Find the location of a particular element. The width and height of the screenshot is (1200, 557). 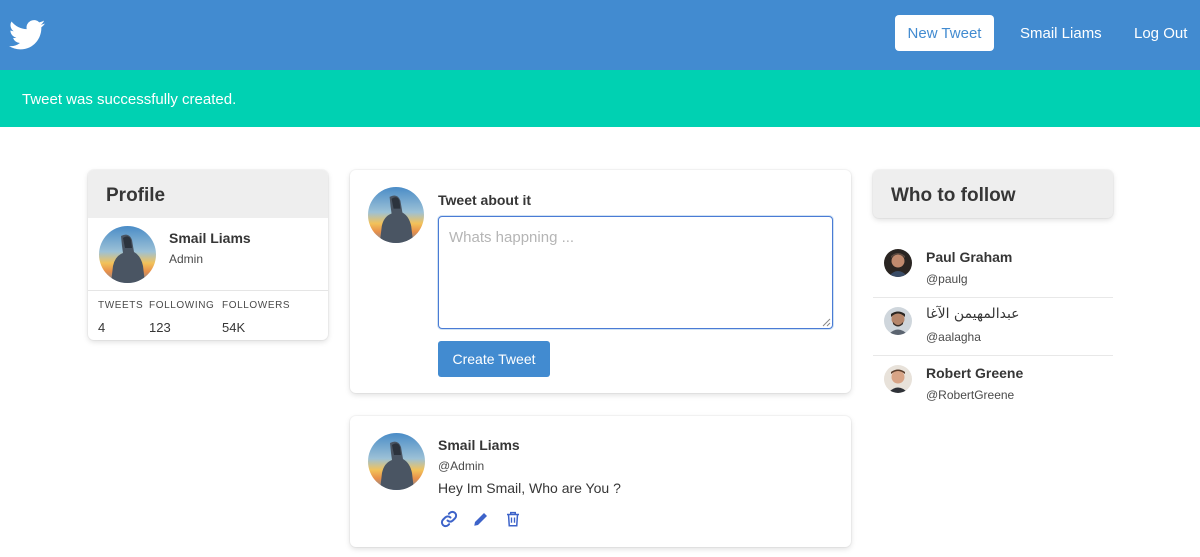

tweet-text: Hey Im Smail, Who are You ? is located at coordinates (529, 488).